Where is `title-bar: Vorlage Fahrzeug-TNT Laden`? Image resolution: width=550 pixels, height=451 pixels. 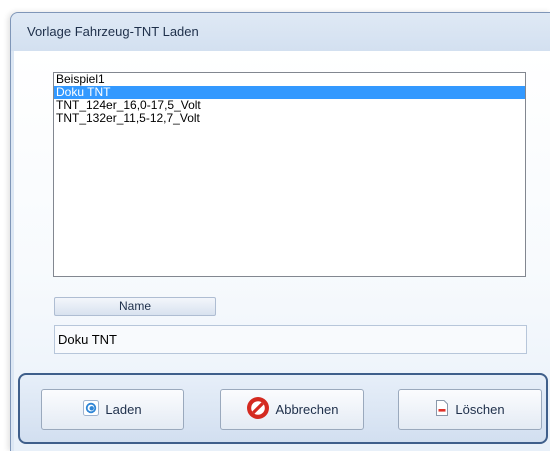
title-bar: Vorlage Fahrzeug-TNT Laden is located at coordinates (280, 32).